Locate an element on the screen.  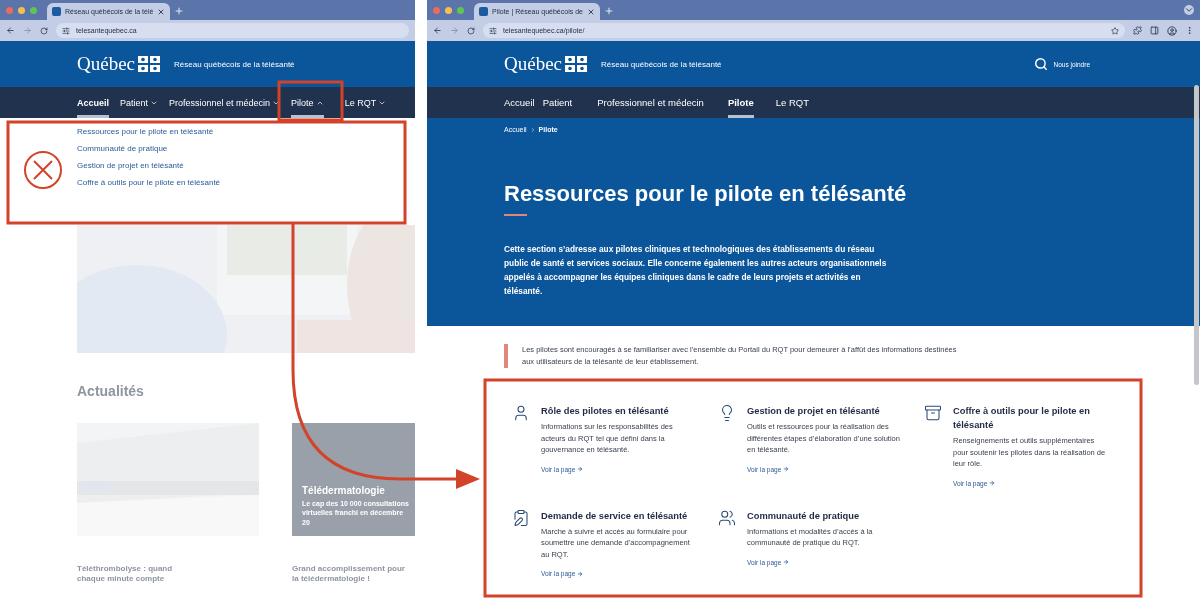
people-icon is located at coordinates (727, 517).